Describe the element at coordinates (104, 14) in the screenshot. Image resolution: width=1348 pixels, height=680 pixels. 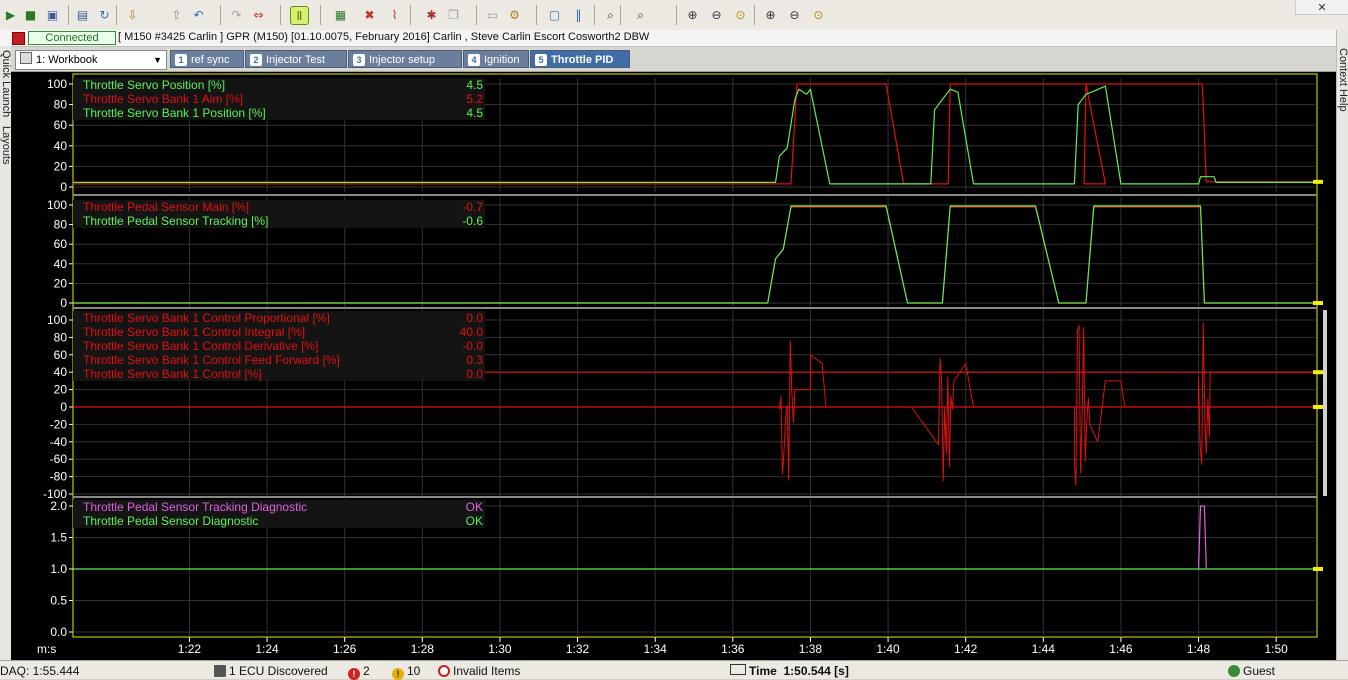
I see `refresh-button: ↻` at that location.